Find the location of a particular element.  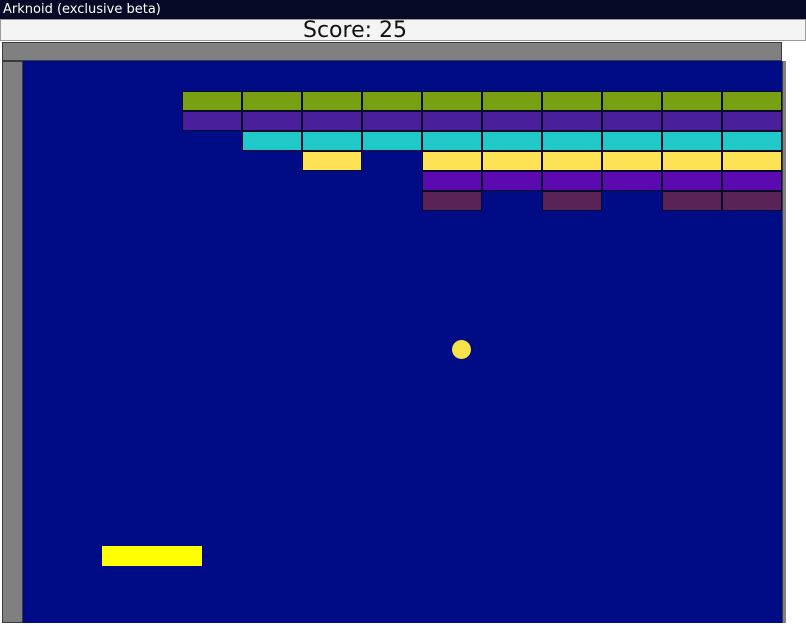

score-bar: Score: 25 is located at coordinates (403, 30).